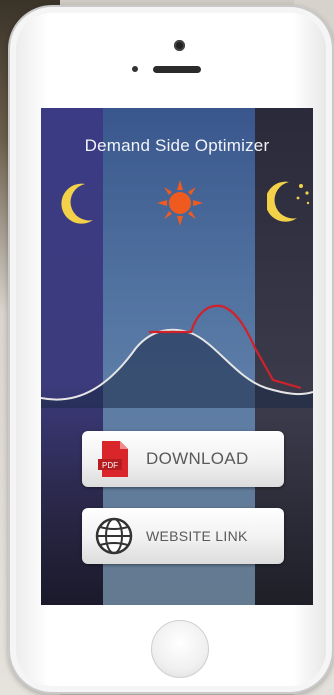 The image size is (334, 695). I want to click on sun-icon, so click(180, 203).